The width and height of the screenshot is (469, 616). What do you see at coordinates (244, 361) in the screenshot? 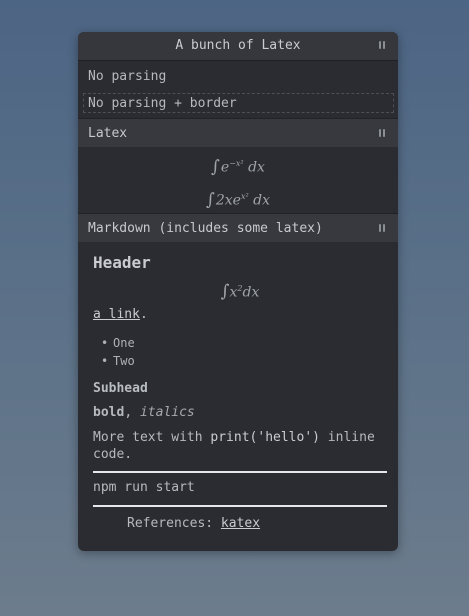
I see `list-item: Two` at bounding box center [244, 361].